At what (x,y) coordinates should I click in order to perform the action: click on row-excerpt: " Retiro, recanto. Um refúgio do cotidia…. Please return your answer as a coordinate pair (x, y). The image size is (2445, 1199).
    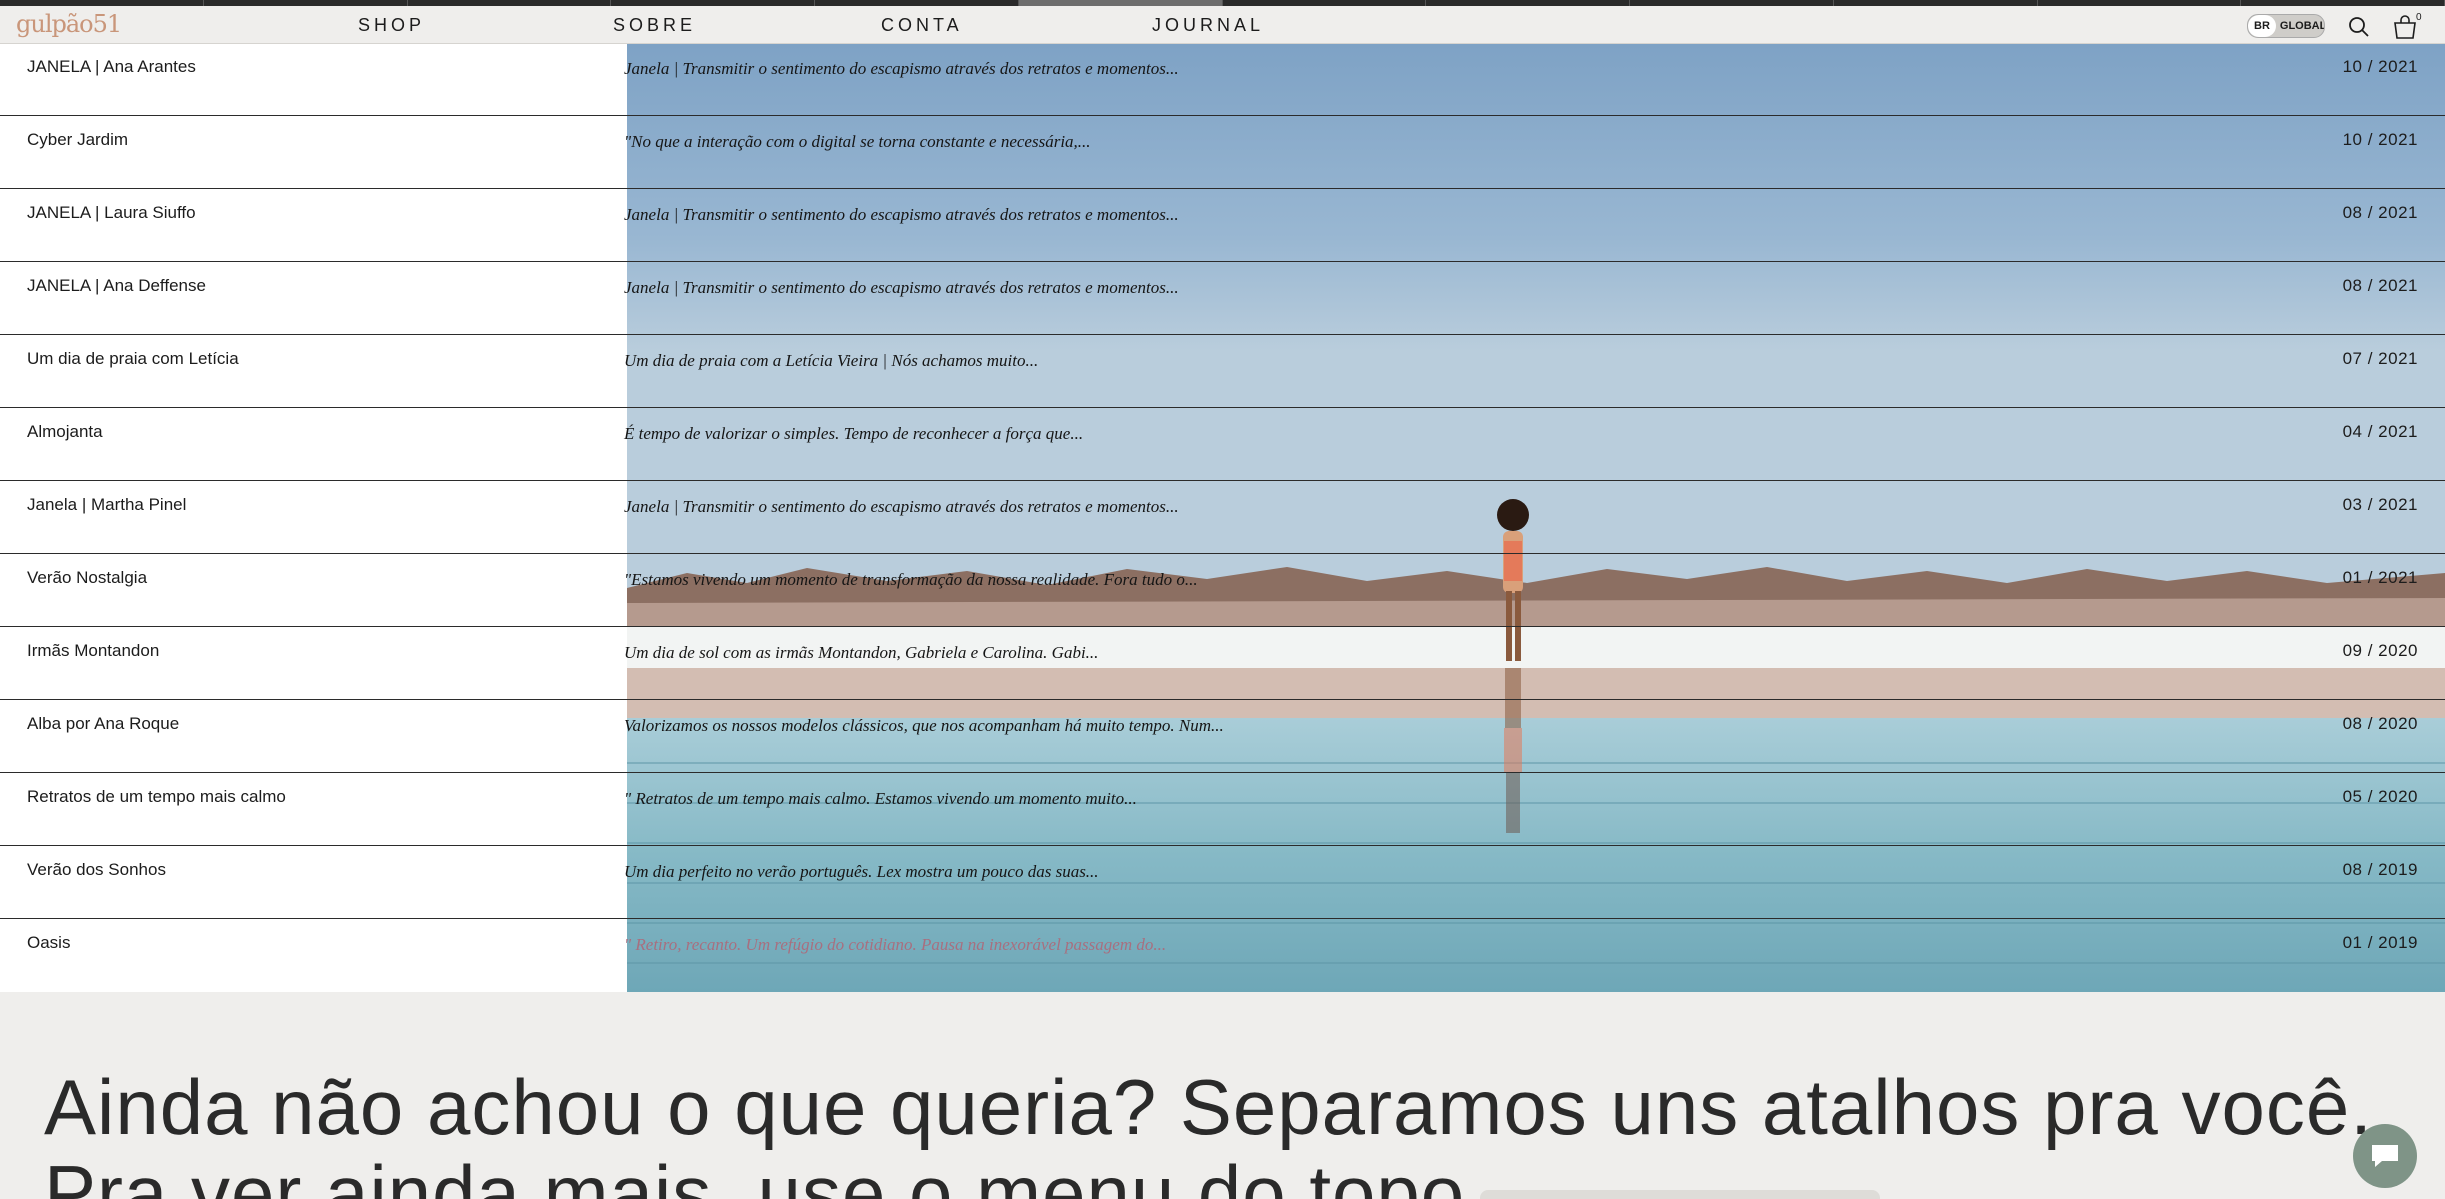
    Looking at the image, I should click on (895, 944).